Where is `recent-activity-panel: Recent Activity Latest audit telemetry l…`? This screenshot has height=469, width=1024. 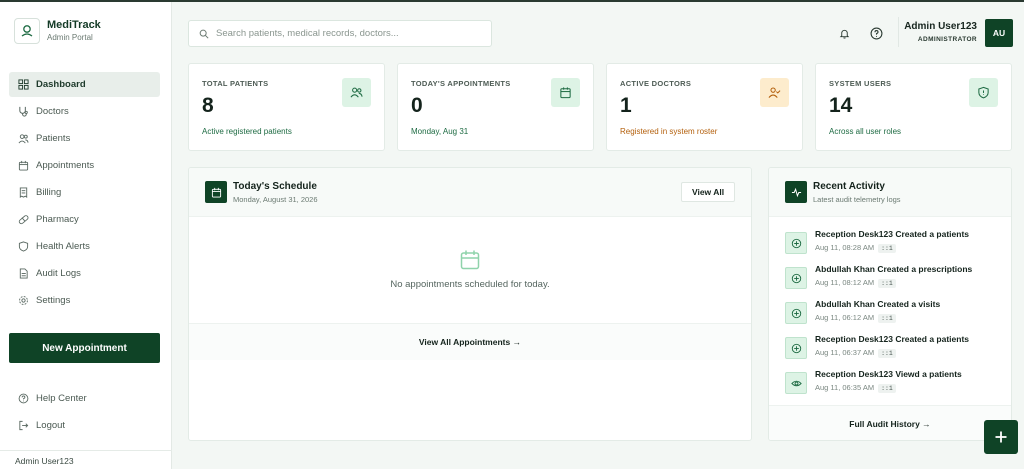
recent-activity-panel: Recent Activity Latest audit telemetry l… is located at coordinates (890, 304).